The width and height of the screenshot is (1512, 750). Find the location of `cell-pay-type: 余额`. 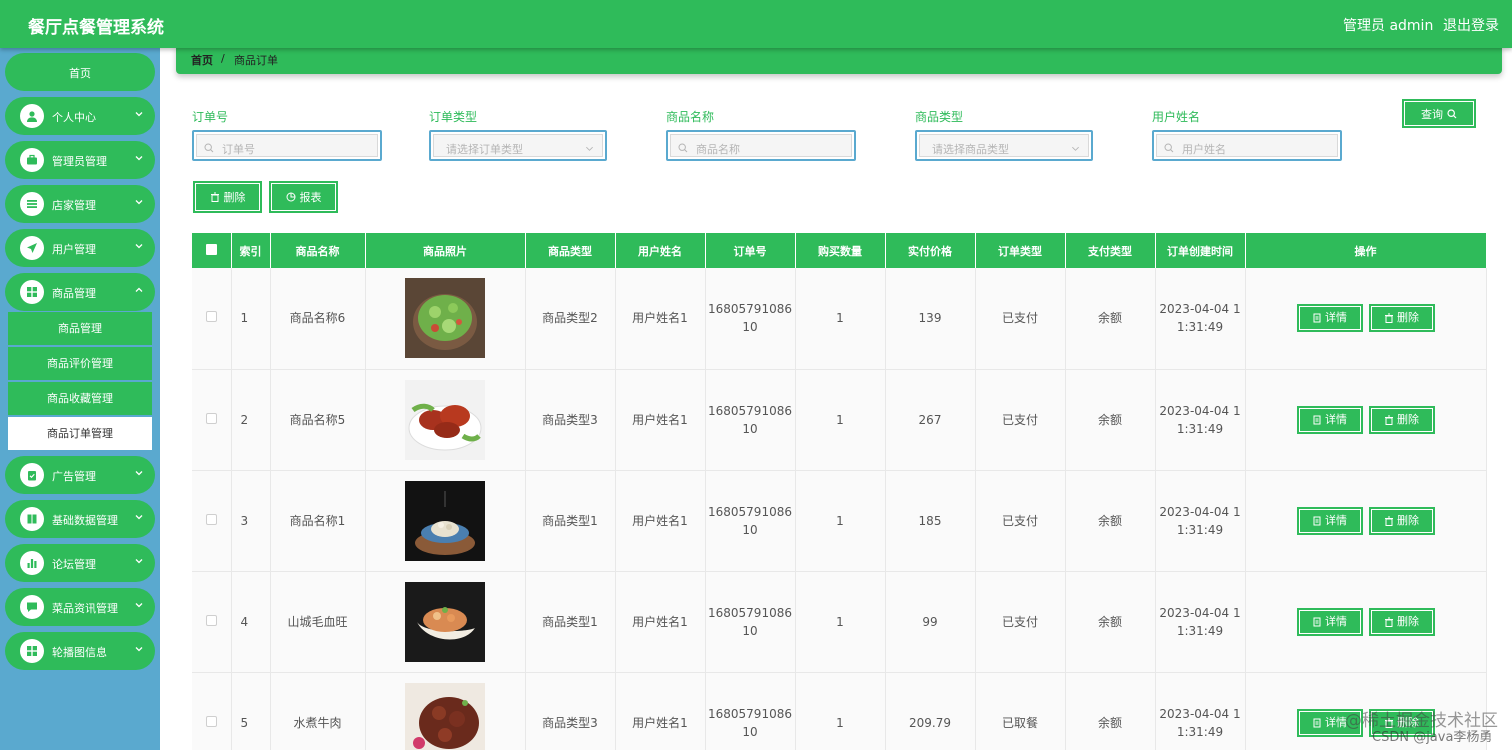

cell-pay-type: 余额 is located at coordinates (1110, 711).